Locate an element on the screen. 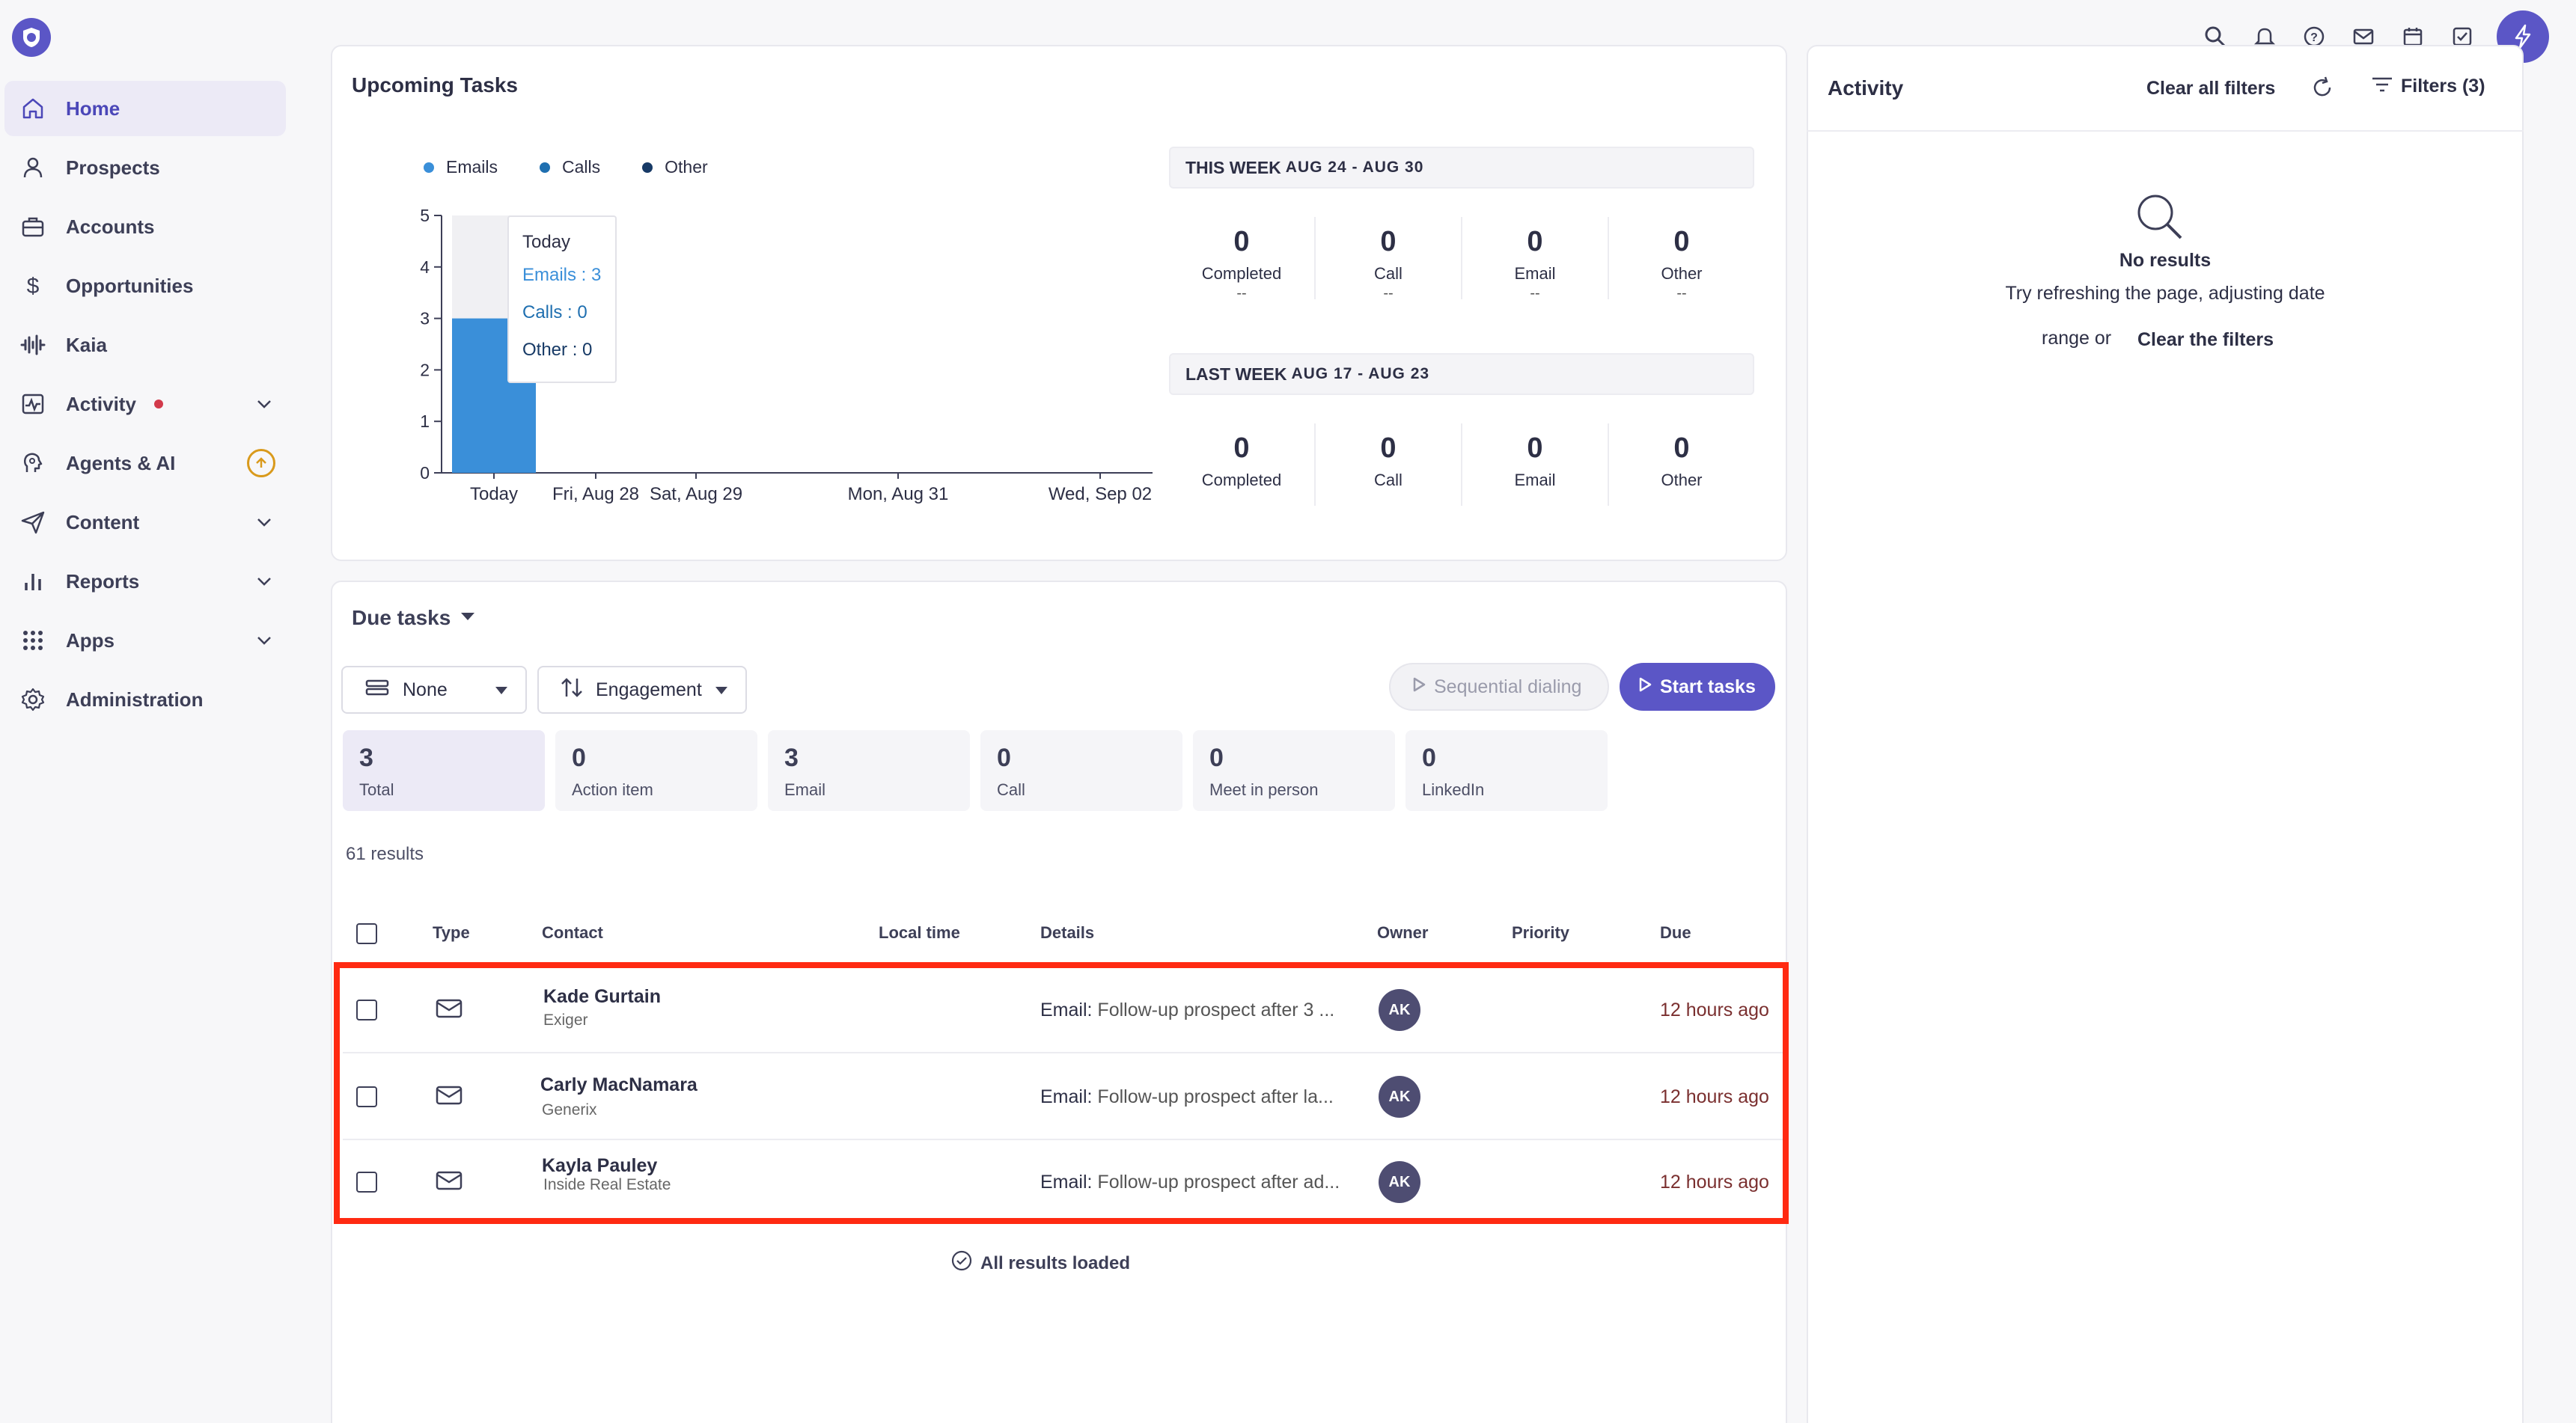 The width and height of the screenshot is (2576, 1423). week-label: LAST WEEK is located at coordinates (1236, 374).